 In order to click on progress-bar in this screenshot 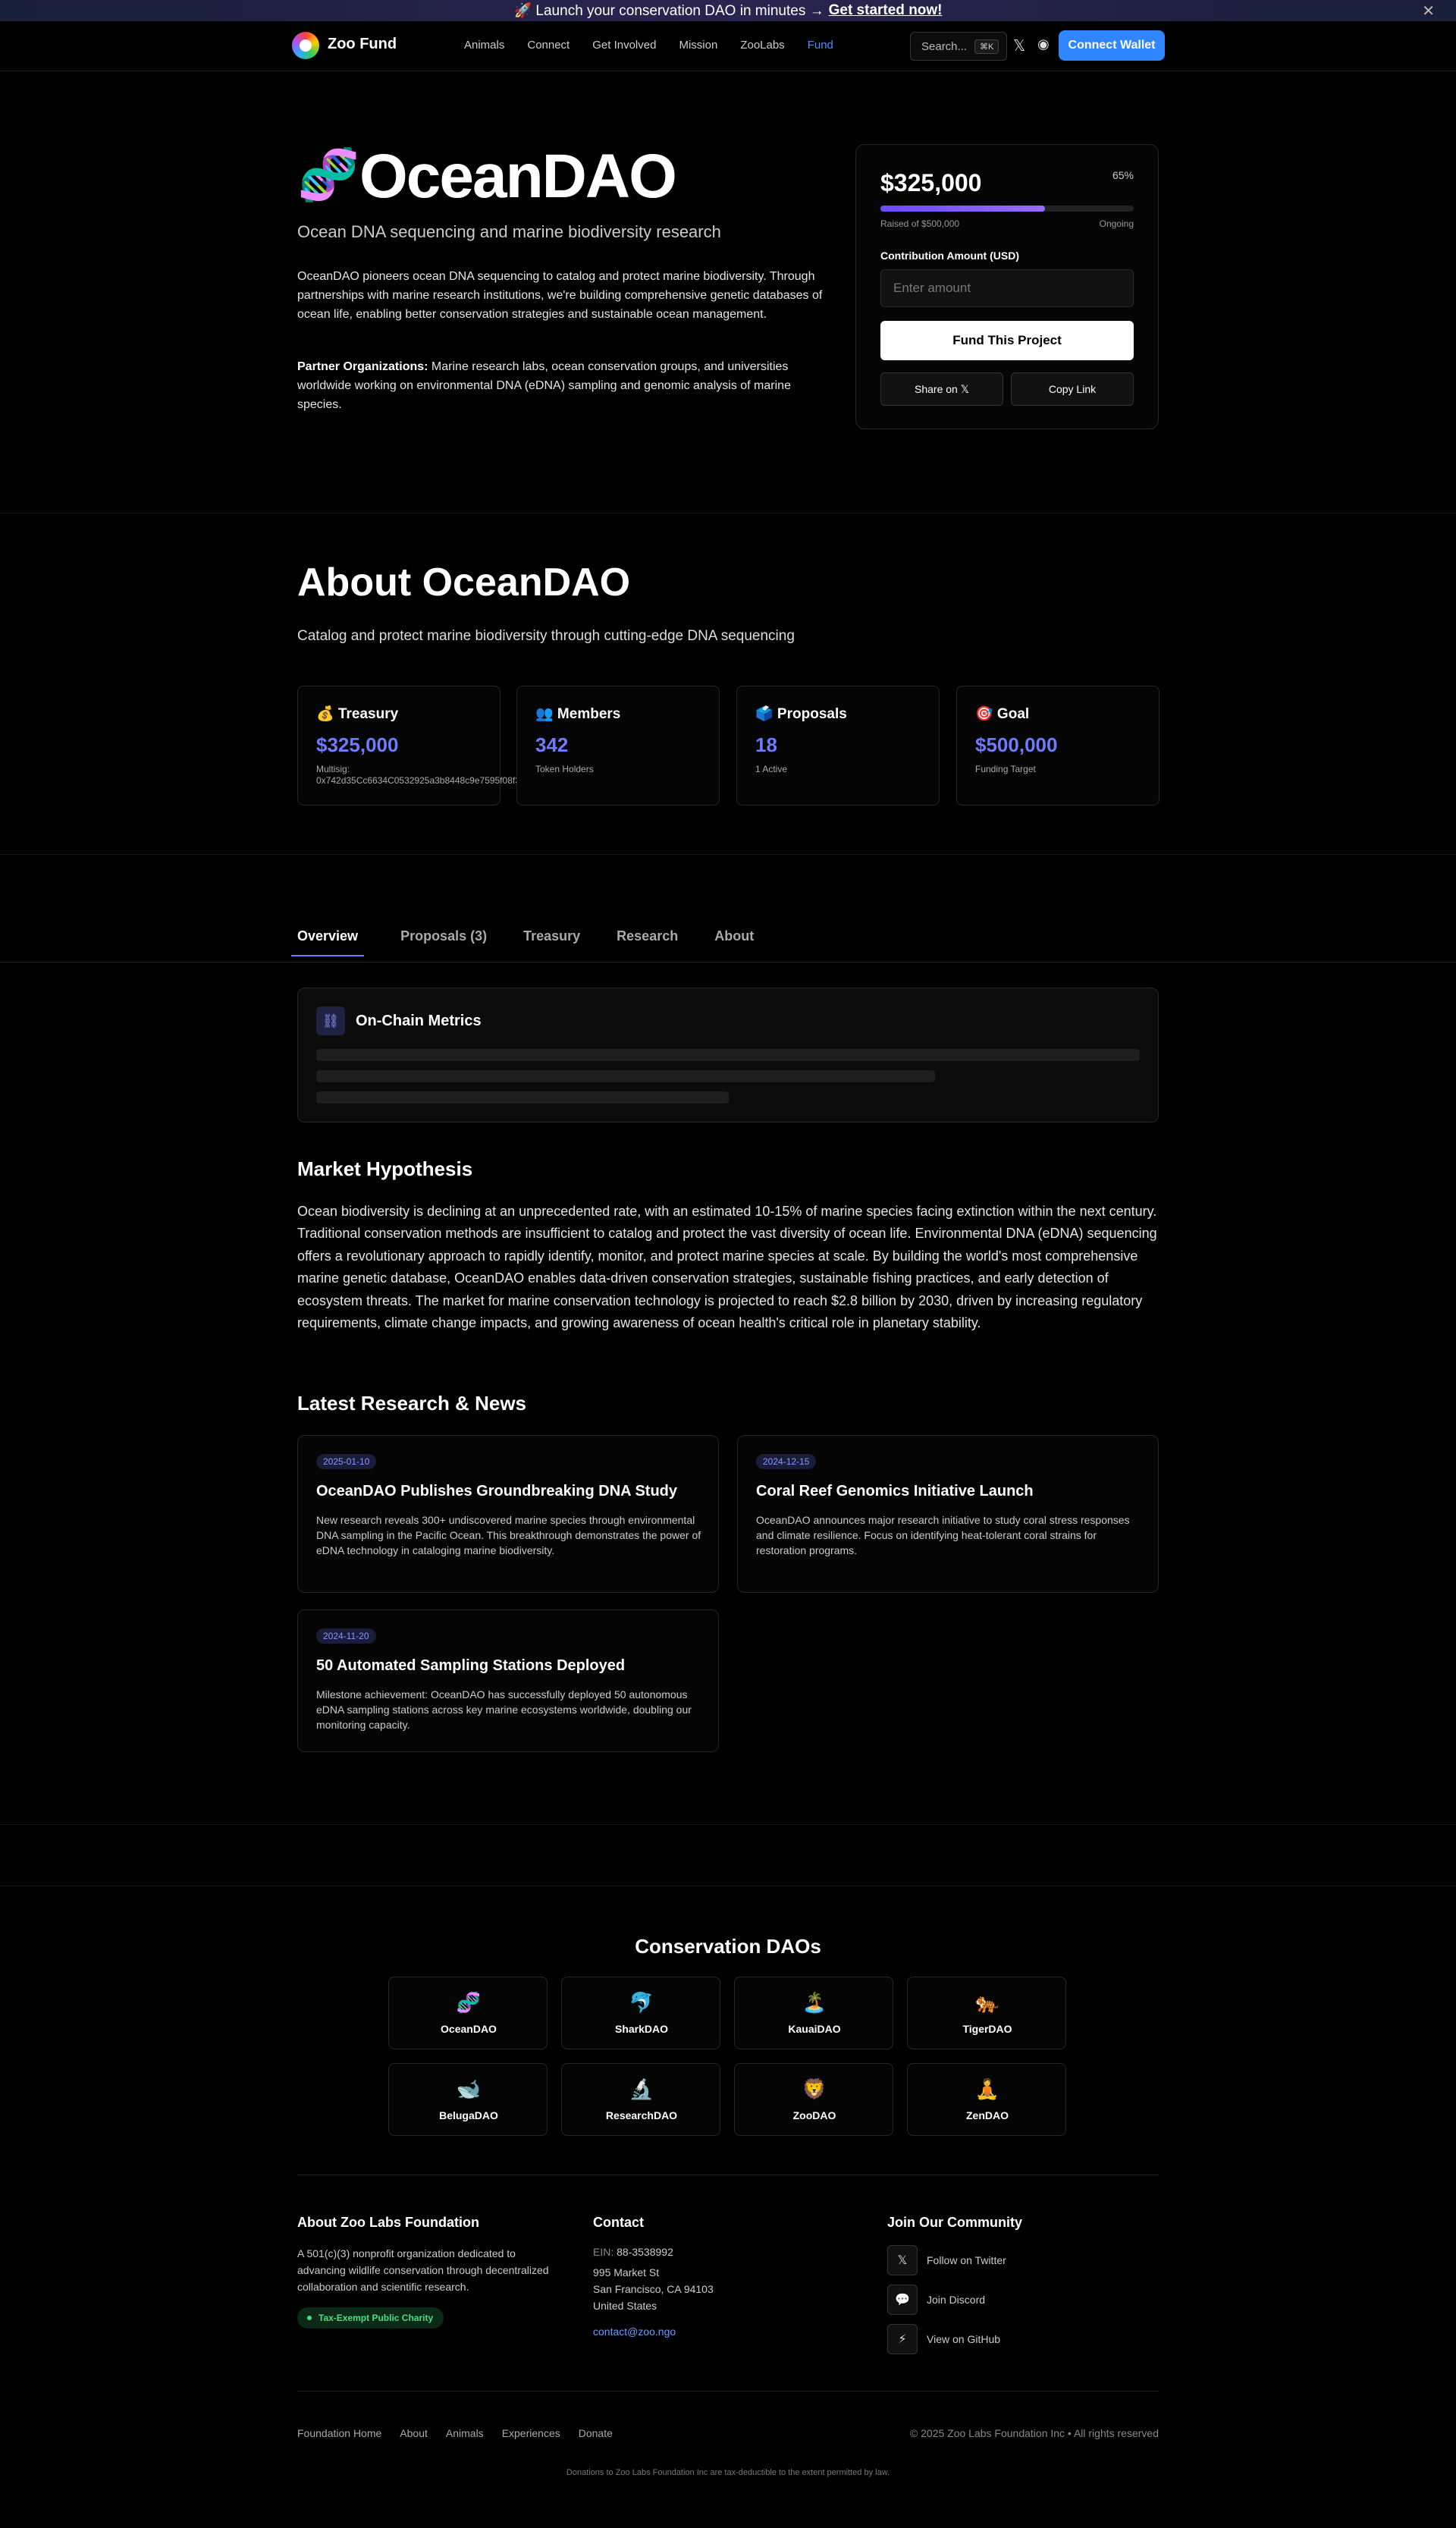, I will do `click(1007, 209)`.